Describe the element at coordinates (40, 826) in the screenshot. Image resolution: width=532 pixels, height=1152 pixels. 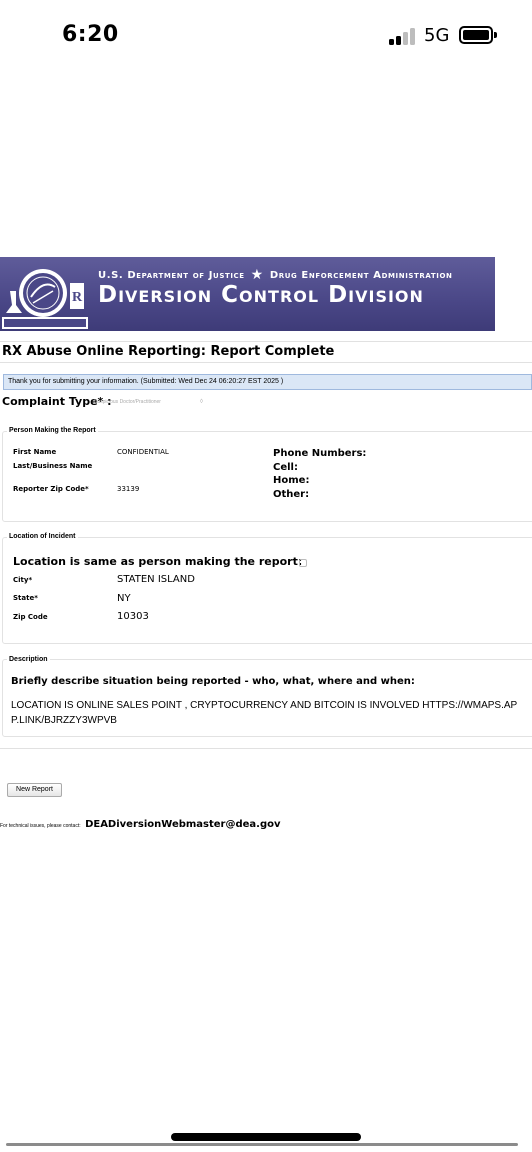
I see `contact-prefix: For technical issues, please contact:` at that location.